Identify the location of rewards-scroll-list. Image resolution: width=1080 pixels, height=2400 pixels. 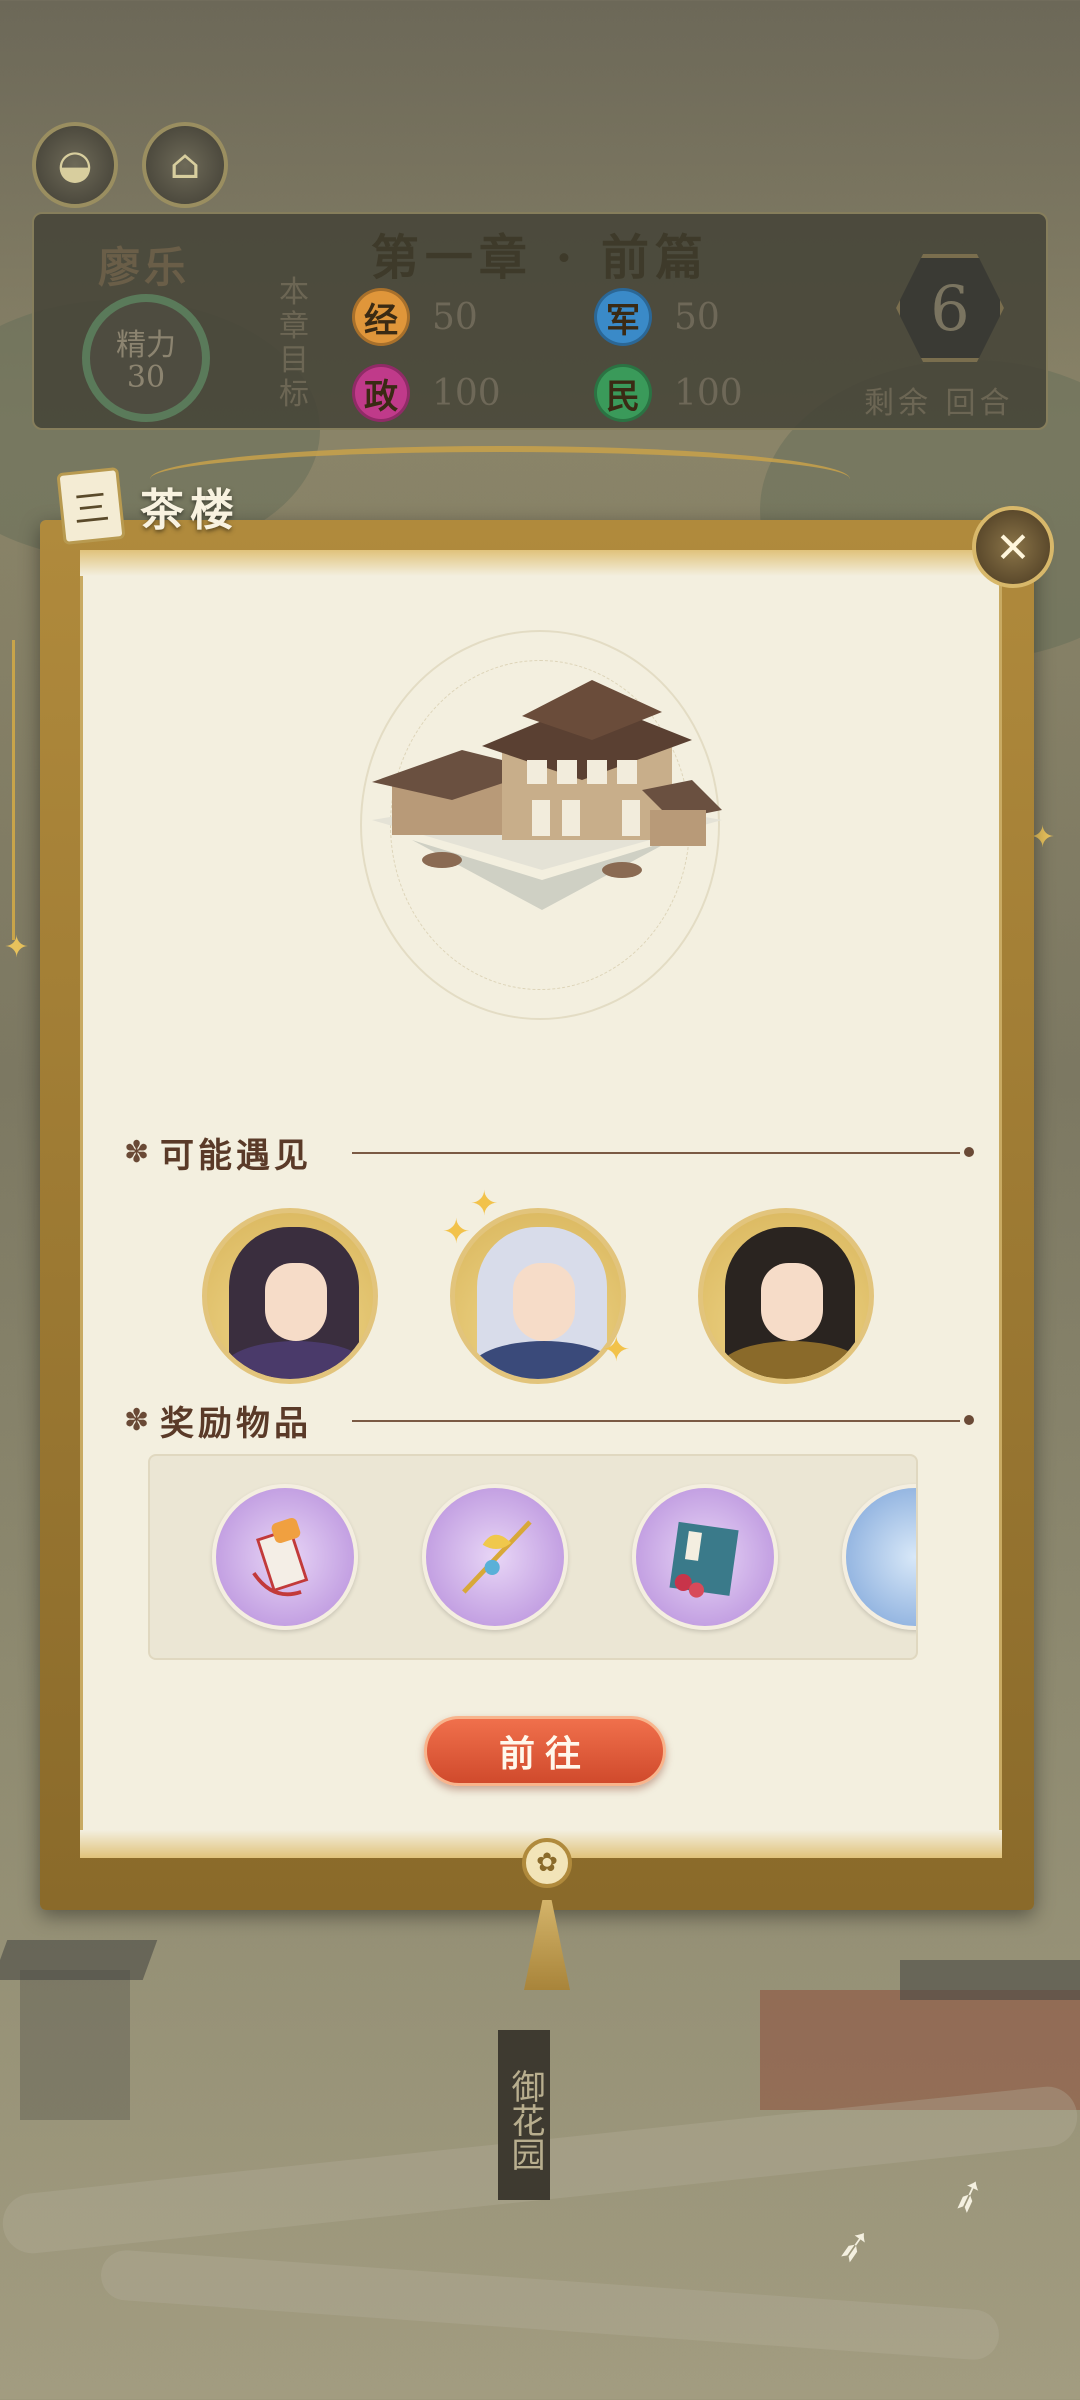
(533, 1557).